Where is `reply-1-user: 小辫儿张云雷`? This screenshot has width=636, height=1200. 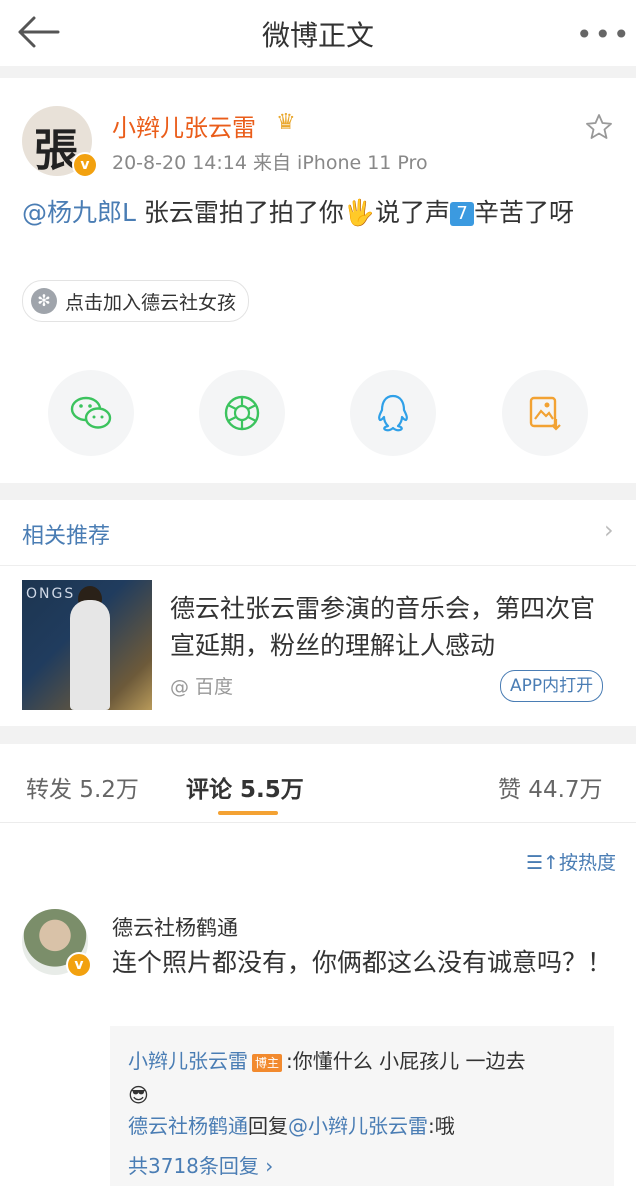 reply-1-user: 小辫儿张云雷 is located at coordinates (188, 1061).